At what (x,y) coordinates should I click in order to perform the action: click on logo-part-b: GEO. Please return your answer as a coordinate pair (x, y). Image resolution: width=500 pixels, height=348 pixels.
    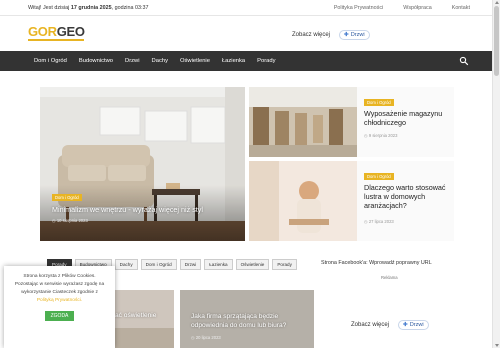
    Looking at the image, I should click on (70, 31).